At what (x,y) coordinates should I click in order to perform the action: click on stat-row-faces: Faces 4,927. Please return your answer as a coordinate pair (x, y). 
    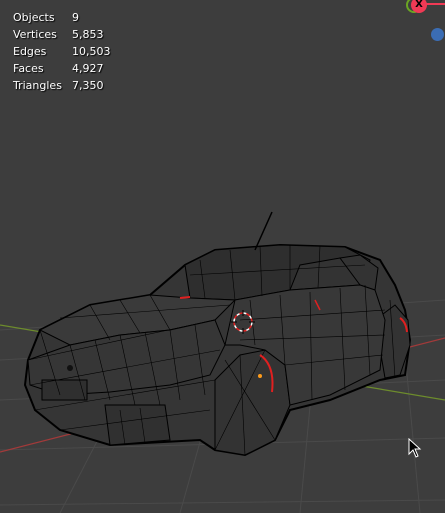
    Looking at the image, I should click on (62, 68).